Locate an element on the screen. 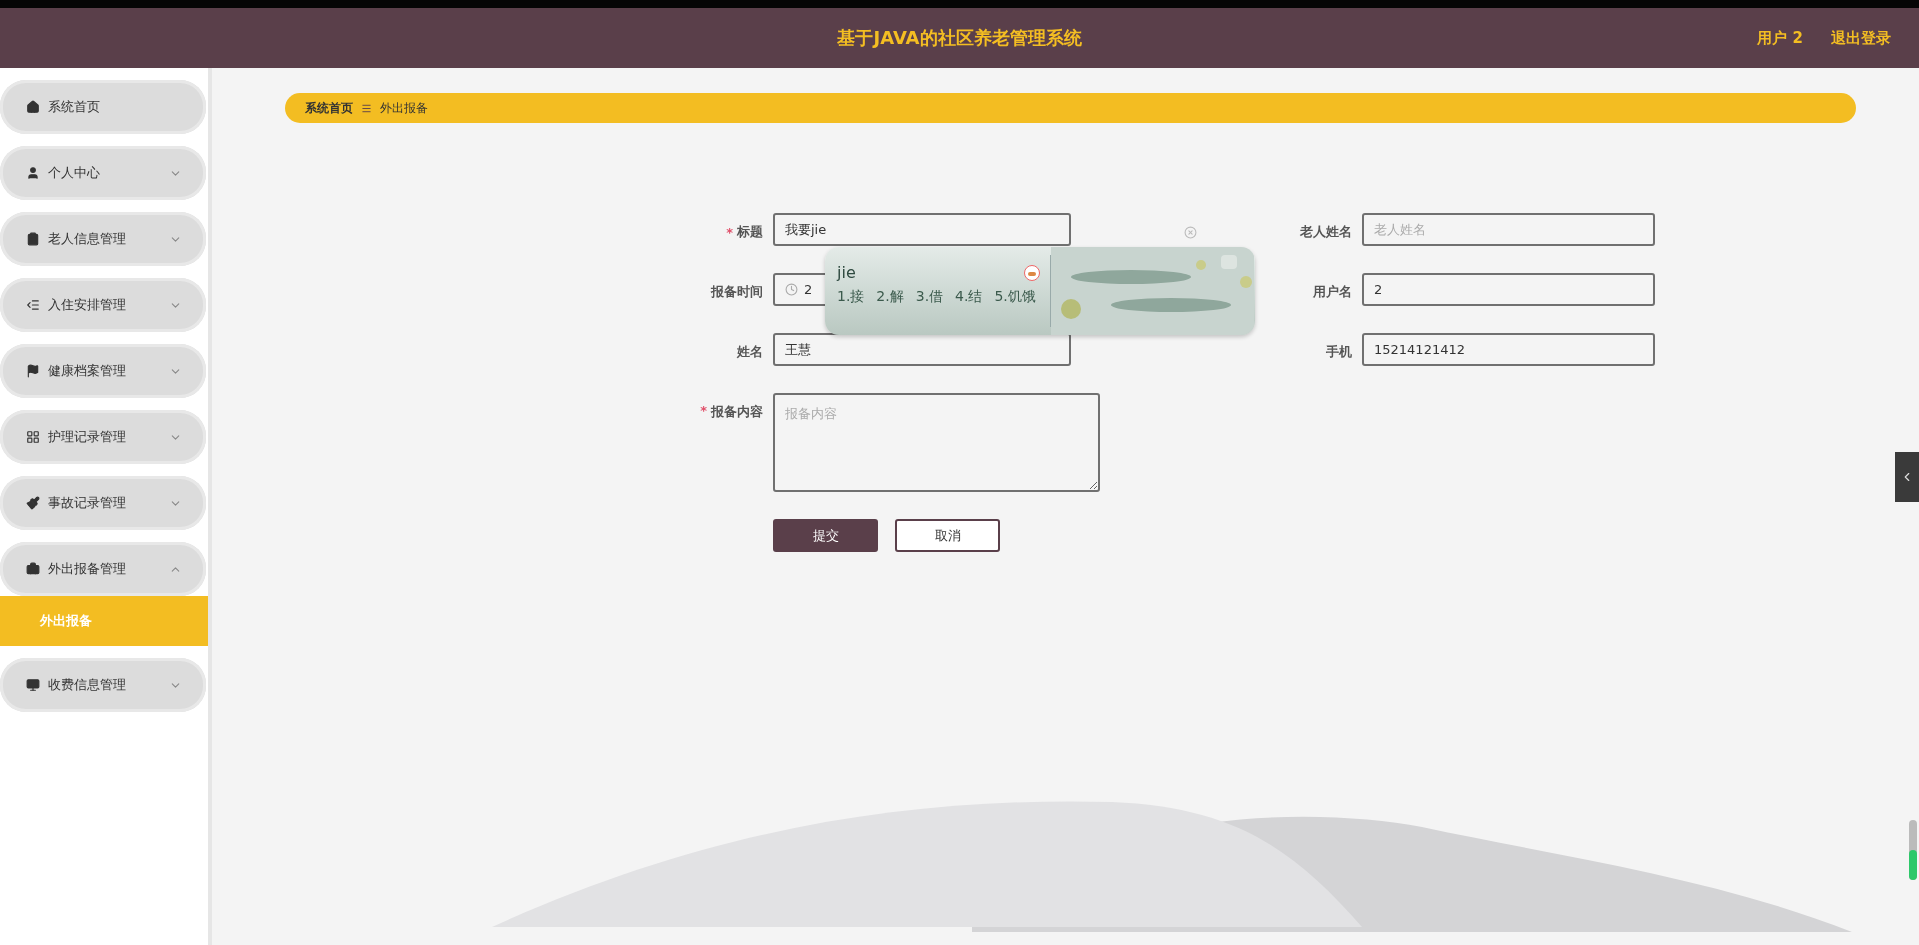  flag-icon is located at coordinates (33, 371).